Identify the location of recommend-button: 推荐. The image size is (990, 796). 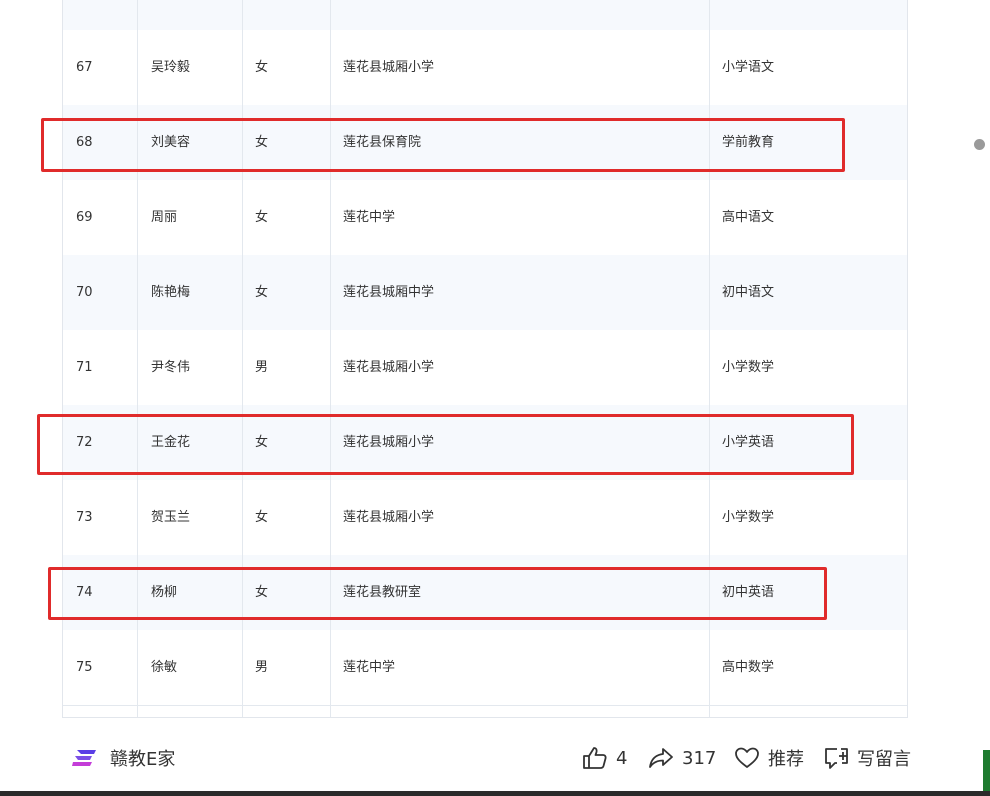
(769, 758).